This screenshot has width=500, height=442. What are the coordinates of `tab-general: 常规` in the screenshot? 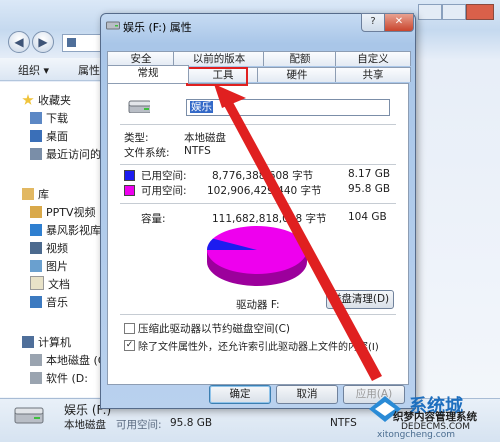 It's located at (148, 74).